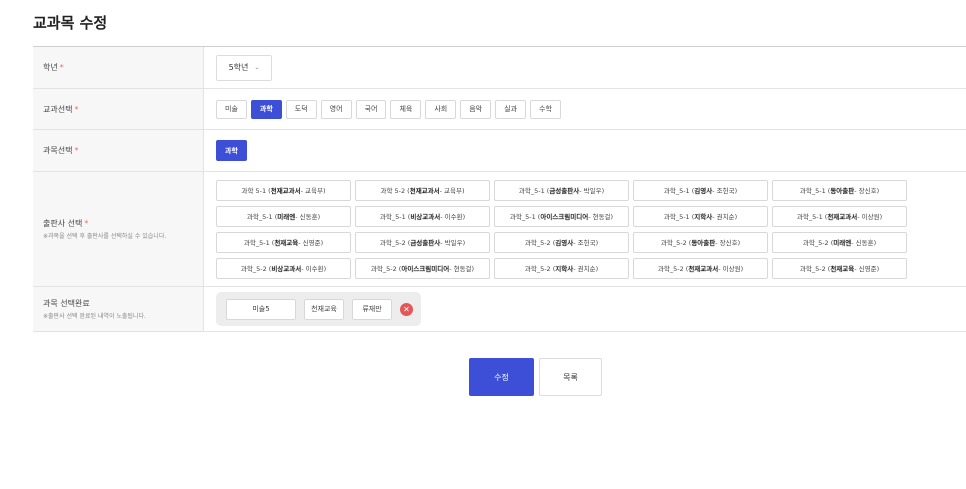 The image size is (966, 489). I want to click on selected-publisher-tag: 천재교육, so click(324, 309).